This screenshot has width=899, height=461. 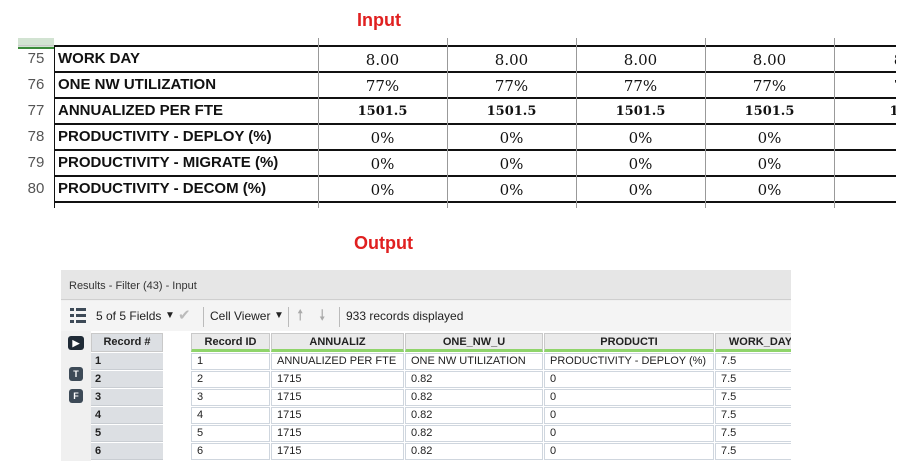 I want to click on record-number: 1, so click(x=127, y=361).